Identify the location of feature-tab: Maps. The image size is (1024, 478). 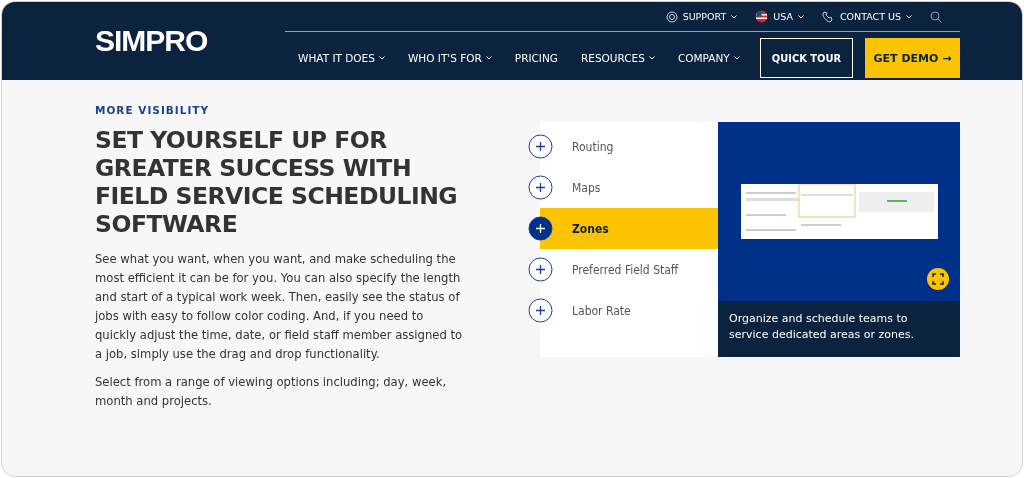
(623, 187).